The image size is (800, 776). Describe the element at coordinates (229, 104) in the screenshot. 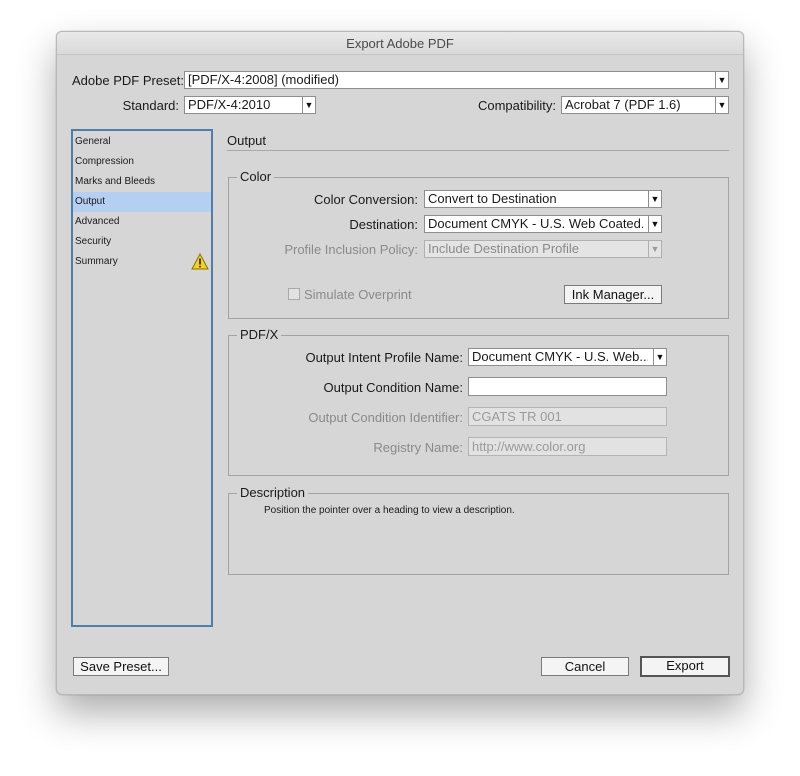

I see `standard-value: PDF/X-4:2010` at that location.